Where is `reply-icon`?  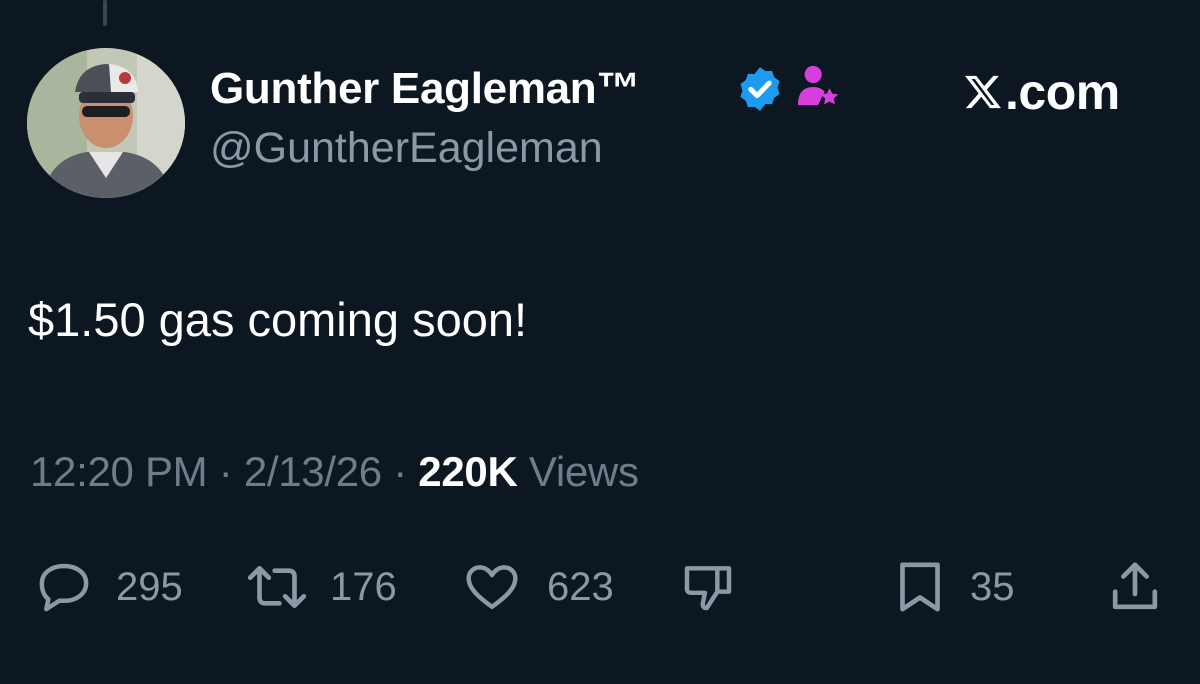 reply-icon is located at coordinates (64, 587).